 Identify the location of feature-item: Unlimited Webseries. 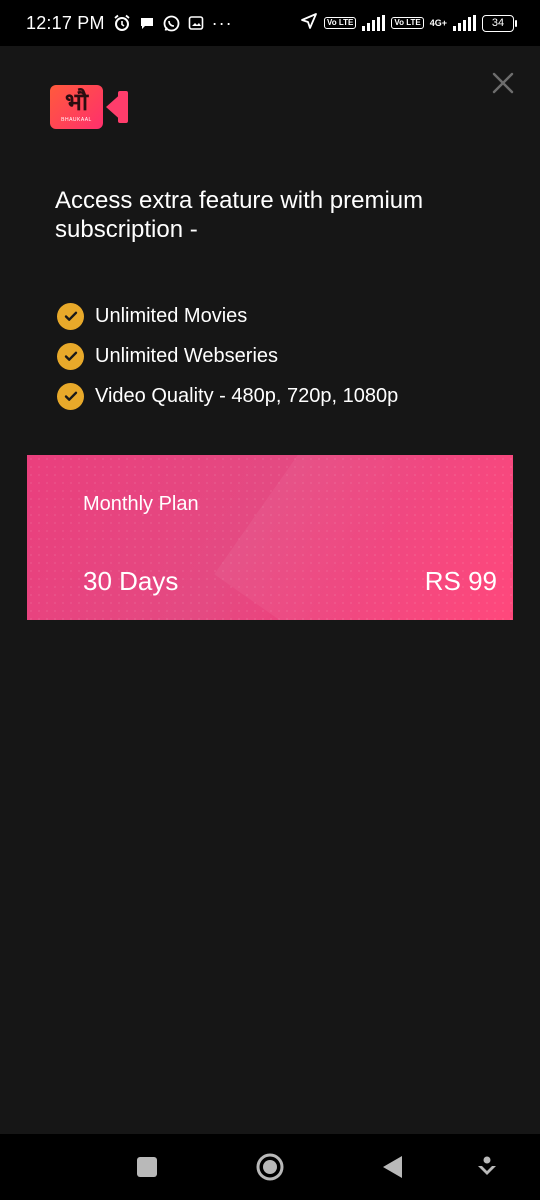
(227, 356).